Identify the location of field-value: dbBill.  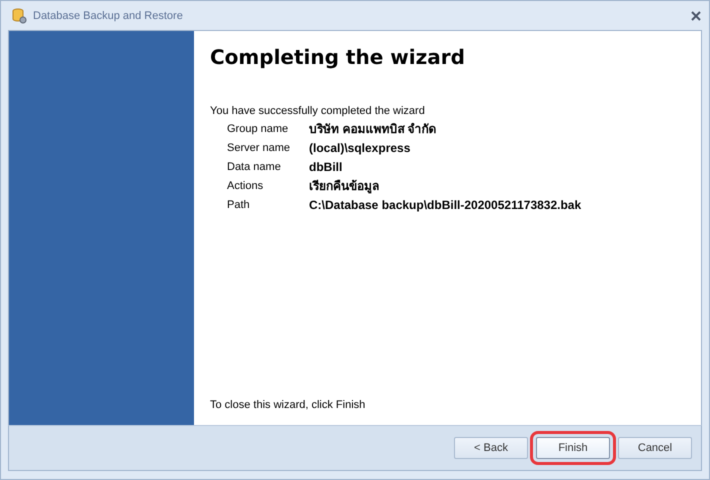
(326, 167).